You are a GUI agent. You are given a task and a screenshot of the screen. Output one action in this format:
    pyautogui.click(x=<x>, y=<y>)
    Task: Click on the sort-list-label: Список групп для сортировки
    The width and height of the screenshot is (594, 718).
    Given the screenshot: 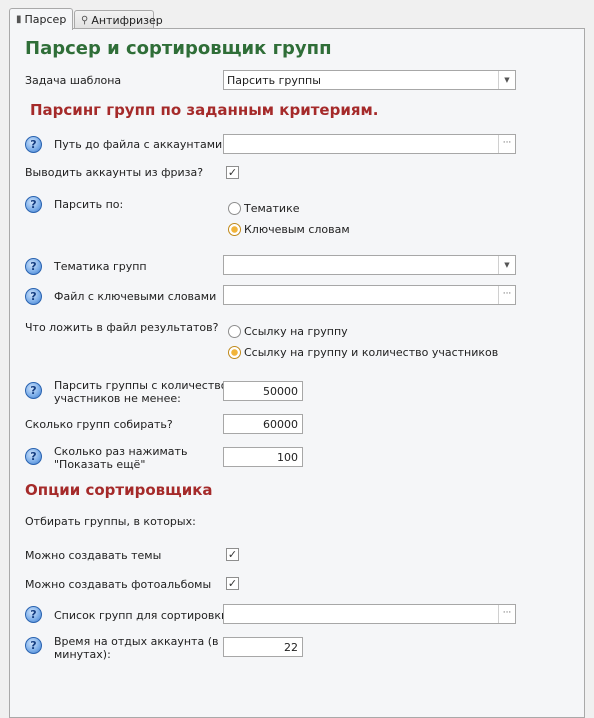 What is the action you would take?
    pyautogui.click(x=141, y=615)
    